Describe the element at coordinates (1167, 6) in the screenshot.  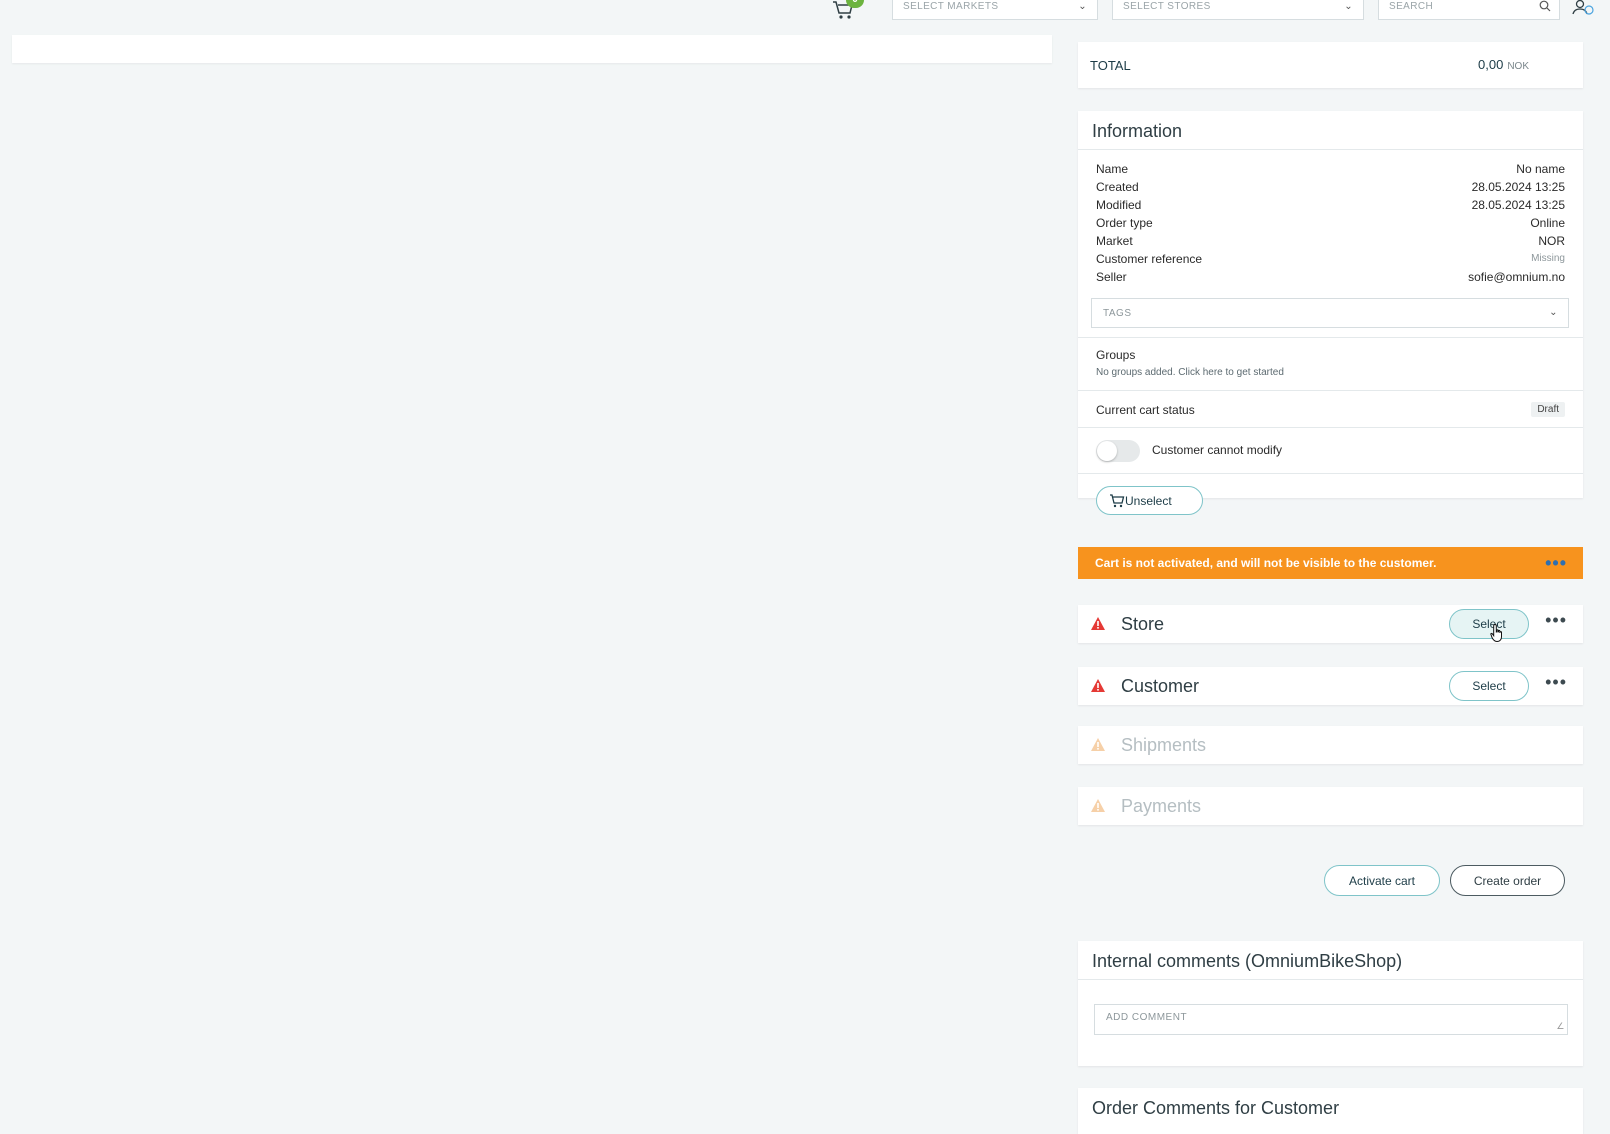
I see `select-stores-placeholder: SELECT STORES` at that location.